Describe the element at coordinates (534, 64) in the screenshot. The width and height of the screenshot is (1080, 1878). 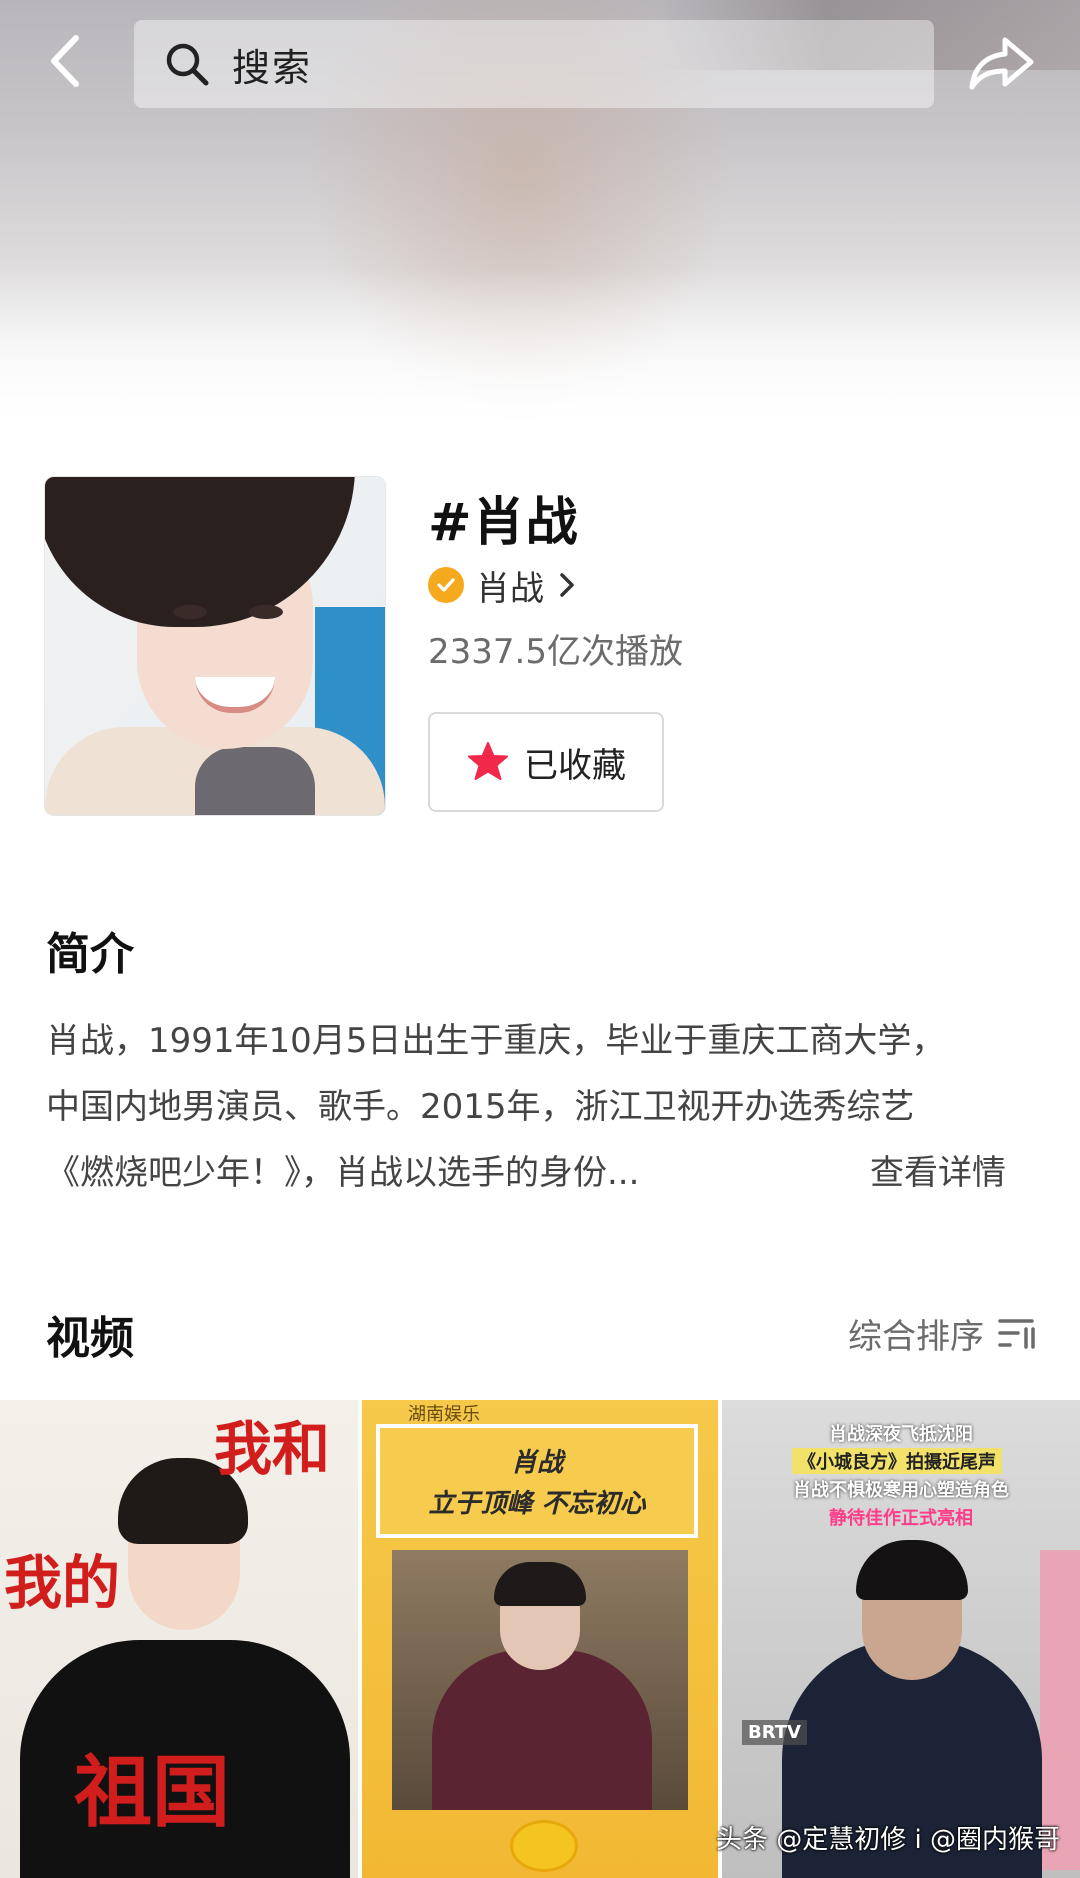
I see `search-input: 搜索` at that location.